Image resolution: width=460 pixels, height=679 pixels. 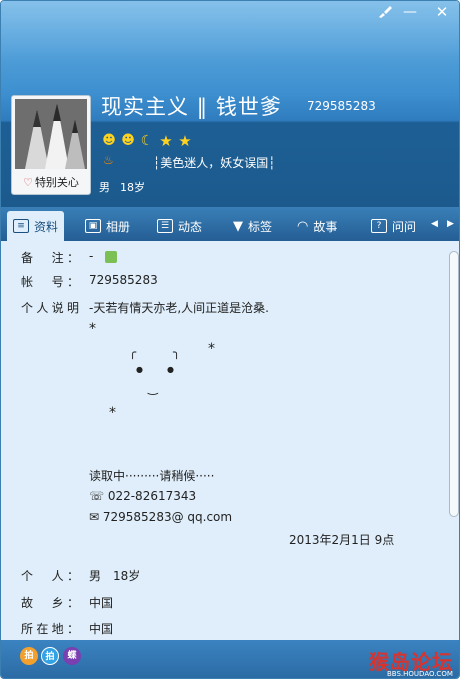 What do you see at coordinates (139, 369) in the screenshot?
I see `art-eye-left: ●` at bounding box center [139, 369].